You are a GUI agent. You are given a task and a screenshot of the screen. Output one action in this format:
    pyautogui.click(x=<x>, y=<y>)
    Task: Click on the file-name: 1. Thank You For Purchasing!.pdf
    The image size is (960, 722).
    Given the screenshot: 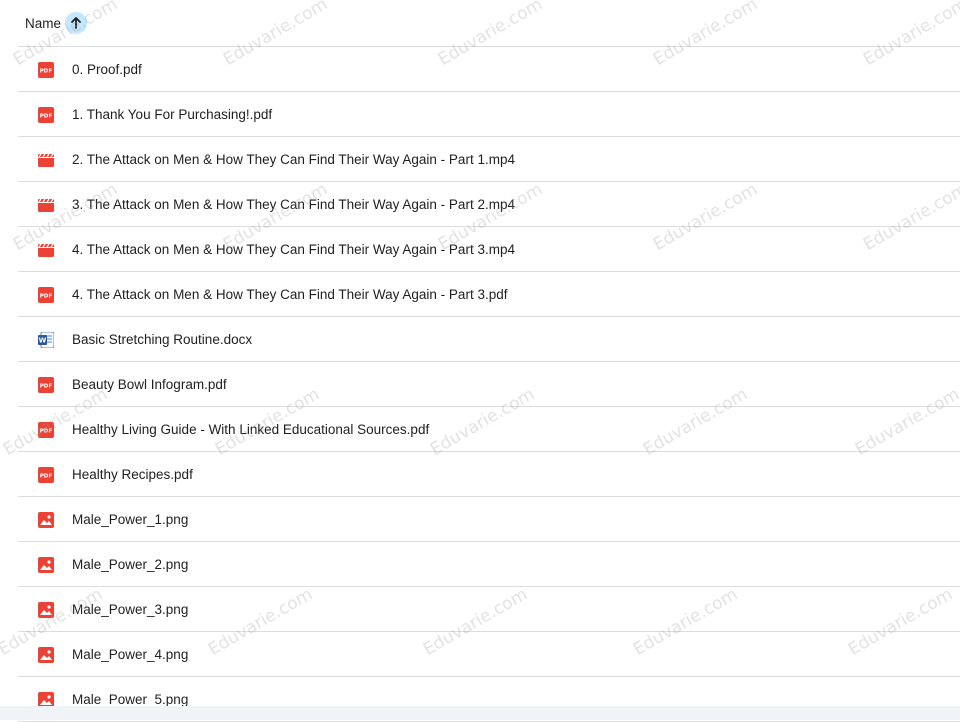 What is the action you would take?
    pyautogui.click(x=172, y=114)
    